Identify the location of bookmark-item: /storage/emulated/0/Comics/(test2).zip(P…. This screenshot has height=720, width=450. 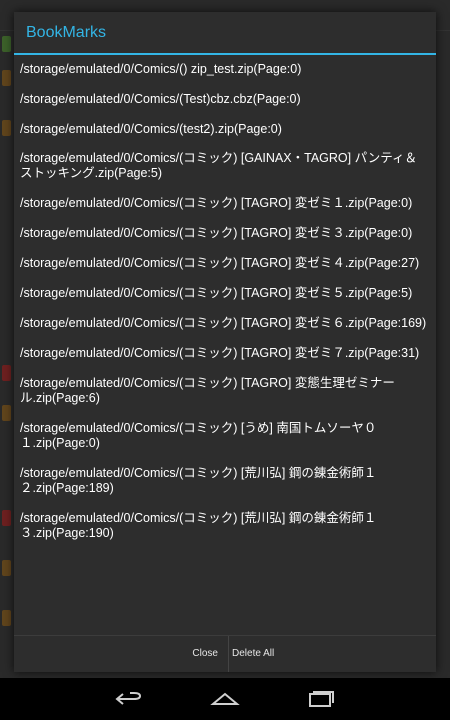
(225, 130).